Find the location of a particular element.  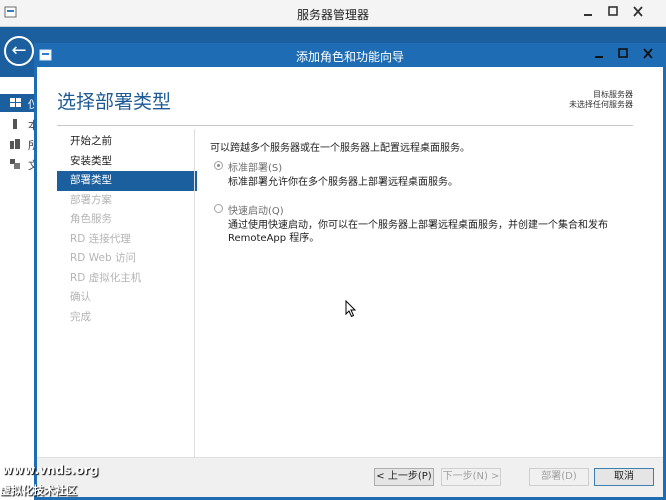

standard-deployment-label: 标准部署(S) is located at coordinates (255, 166).